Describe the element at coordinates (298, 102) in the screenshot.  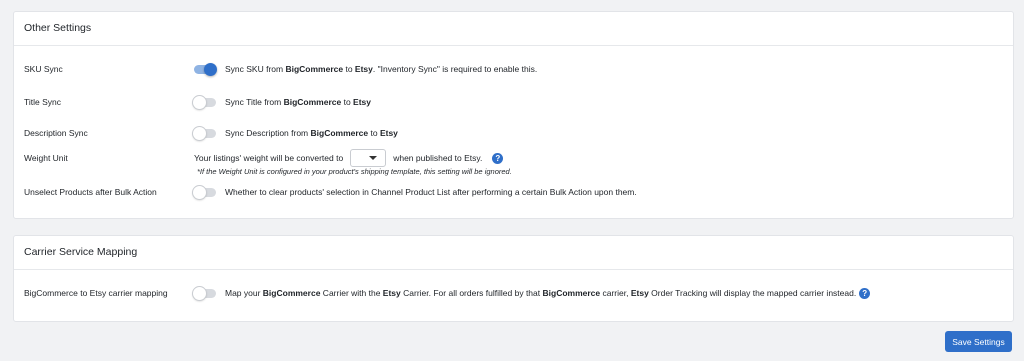
I see `title-sync-description: Sync Title from BigCommerce to Etsy` at that location.